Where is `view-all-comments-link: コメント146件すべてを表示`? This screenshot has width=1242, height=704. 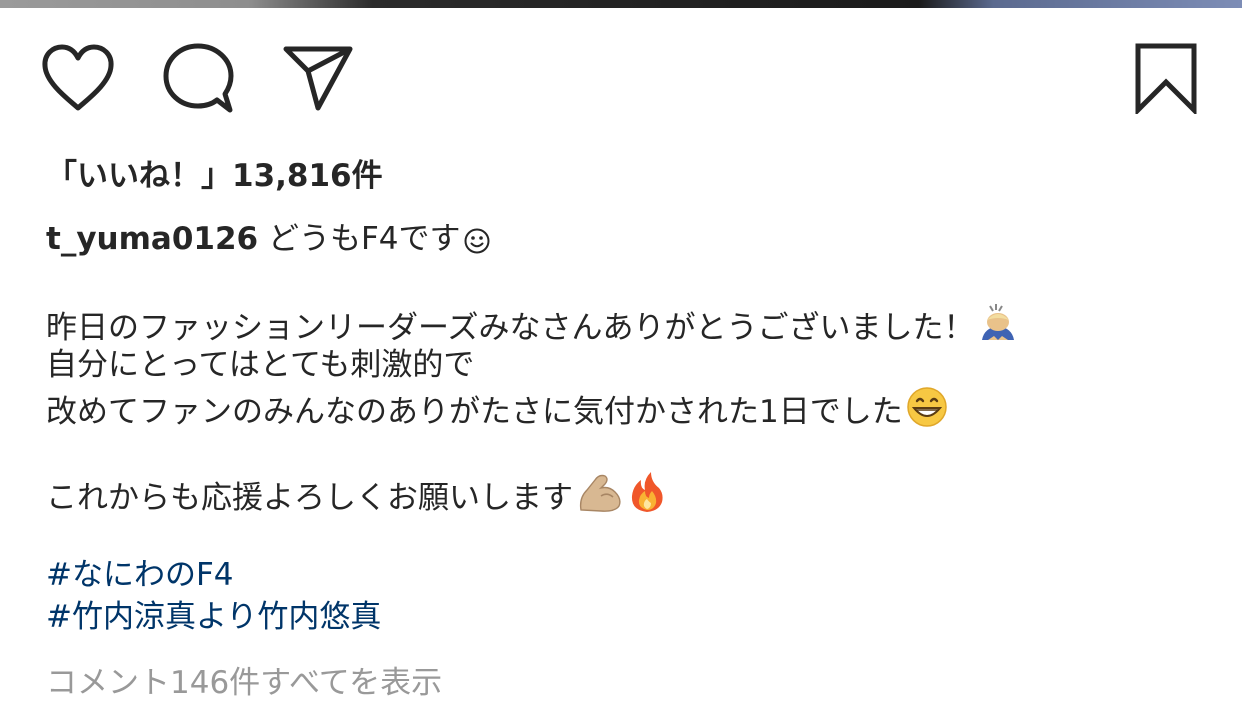 view-all-comments-link: コメント146件すべてを表示 is located at coordinates (244, 679).